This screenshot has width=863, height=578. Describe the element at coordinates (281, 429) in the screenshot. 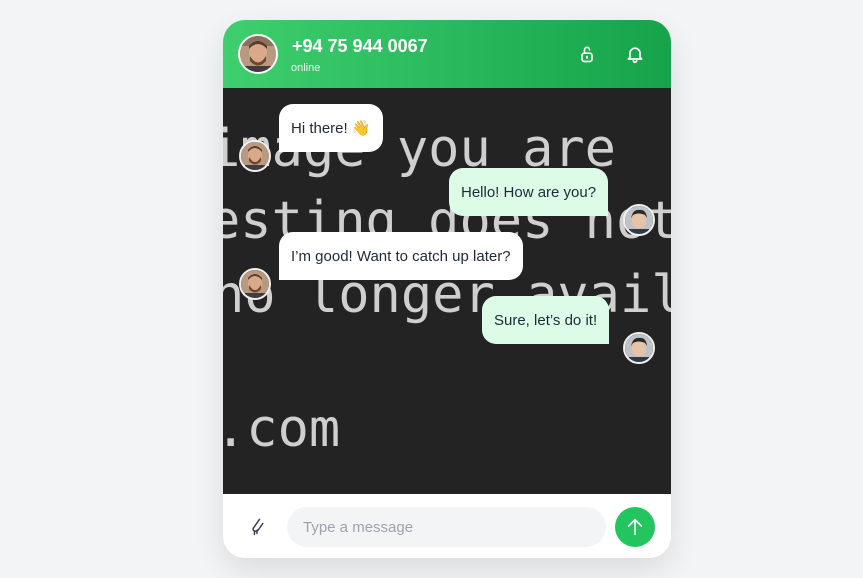

I see `background-text-line: .com` at that location.